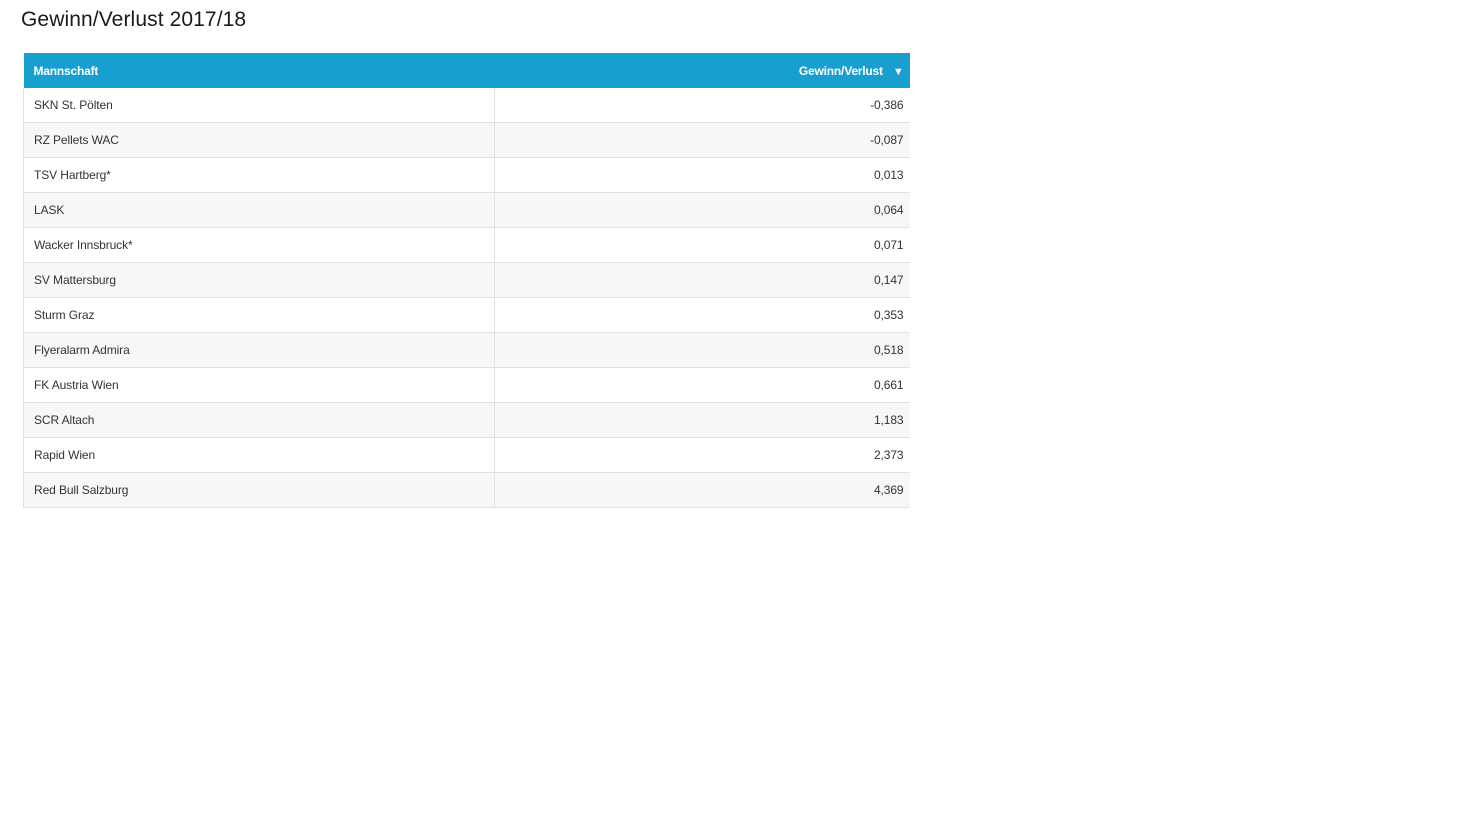 The image size is (1479, 814). I want to click on table-row: Sturm Graz 0,353, so click(466, 315).